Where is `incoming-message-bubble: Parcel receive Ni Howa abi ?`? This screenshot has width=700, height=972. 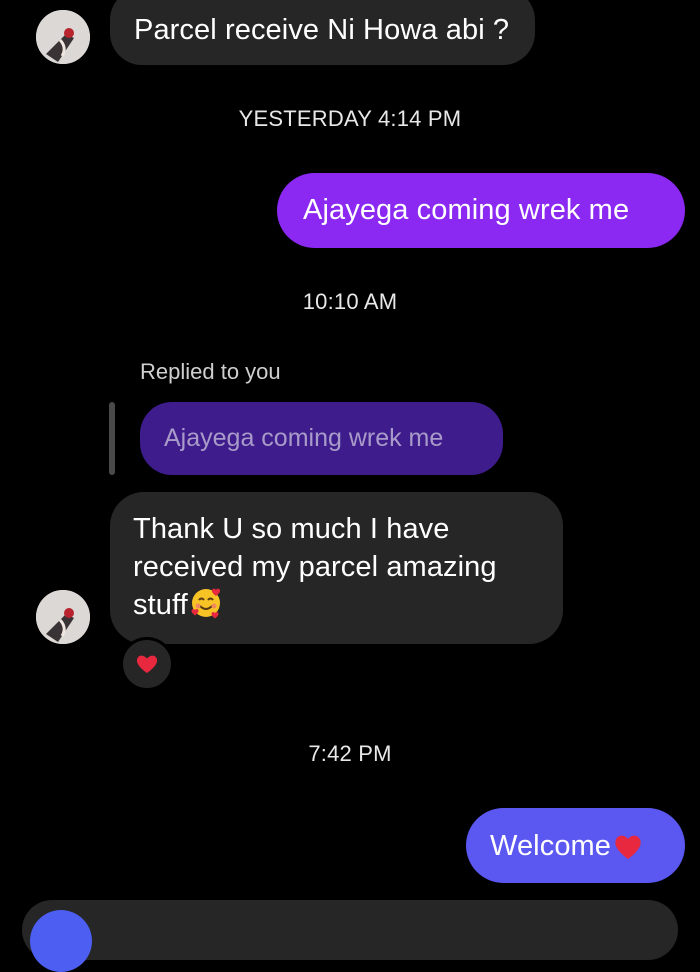 incoming-message-bubble: Parcel receive Ni Howa abi ? is located at coordinates (323, 32).